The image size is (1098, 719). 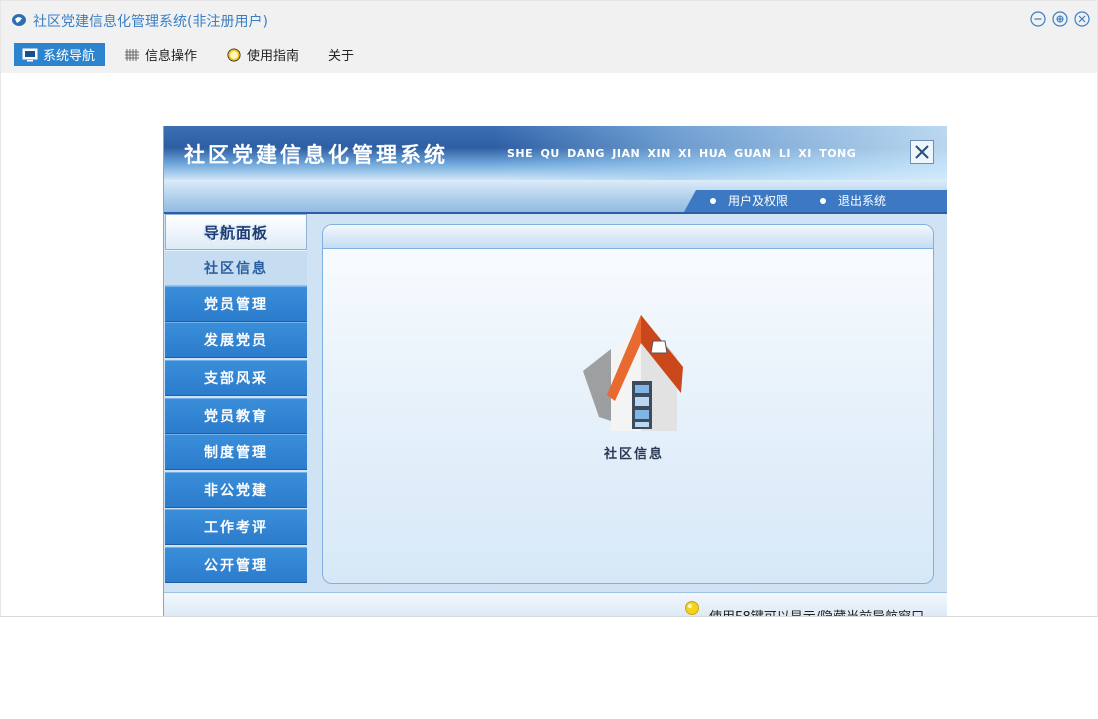 What do you see at coordinates (1082, 19) in the screenshot?
I see `close-icon` at bounding box center [1082, 19].